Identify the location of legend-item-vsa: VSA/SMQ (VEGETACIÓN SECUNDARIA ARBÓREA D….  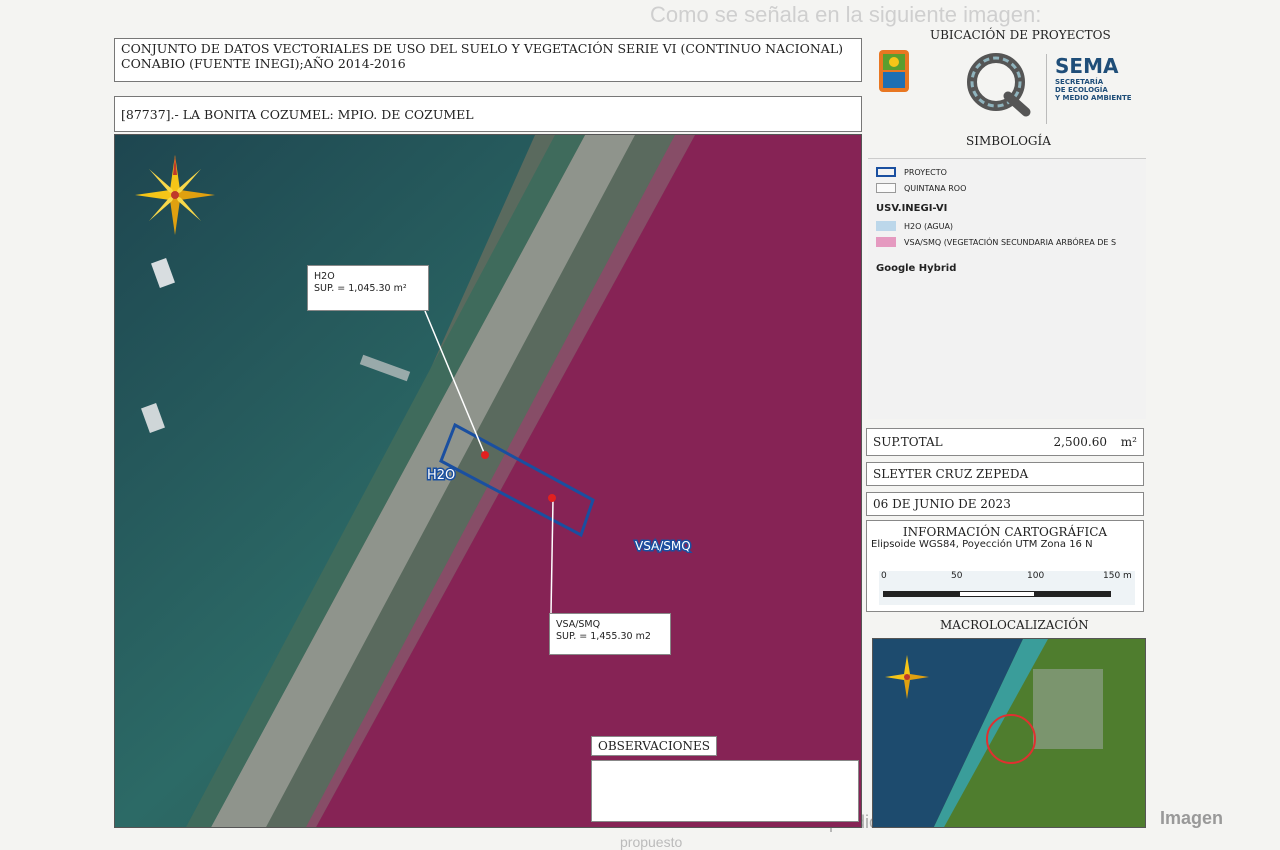
(996, 242).